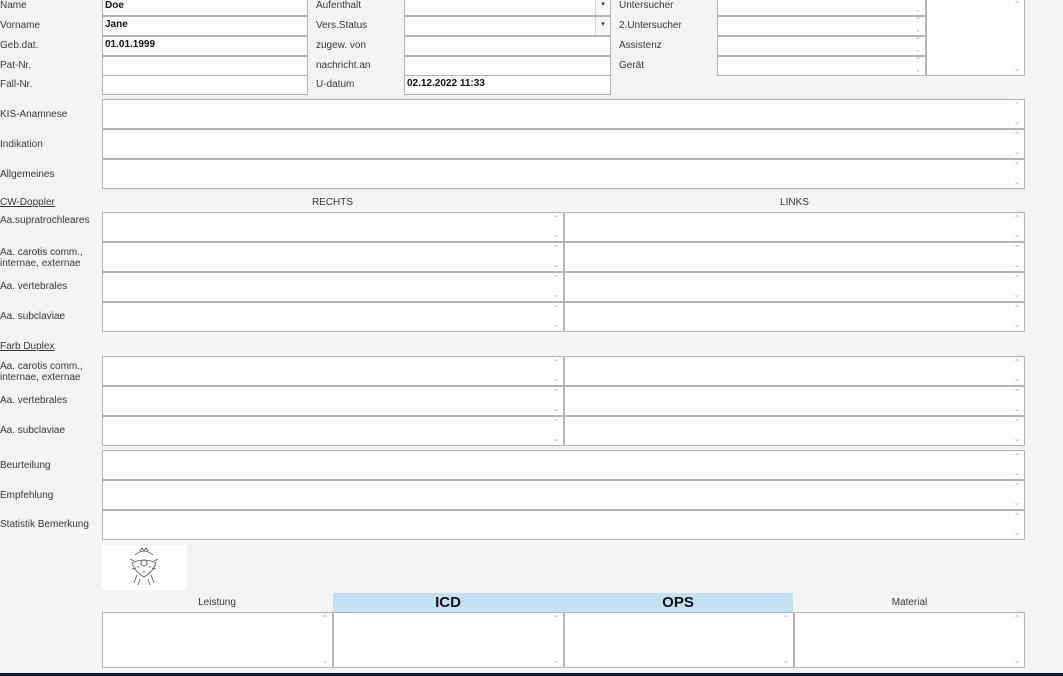 The width and height of the screenshot is (1063, 676). What do you see at coordinates (821, 66) in the screenshot?
I see `geraet-field: ⌃ ⌄` at bounding box center [821, 66].